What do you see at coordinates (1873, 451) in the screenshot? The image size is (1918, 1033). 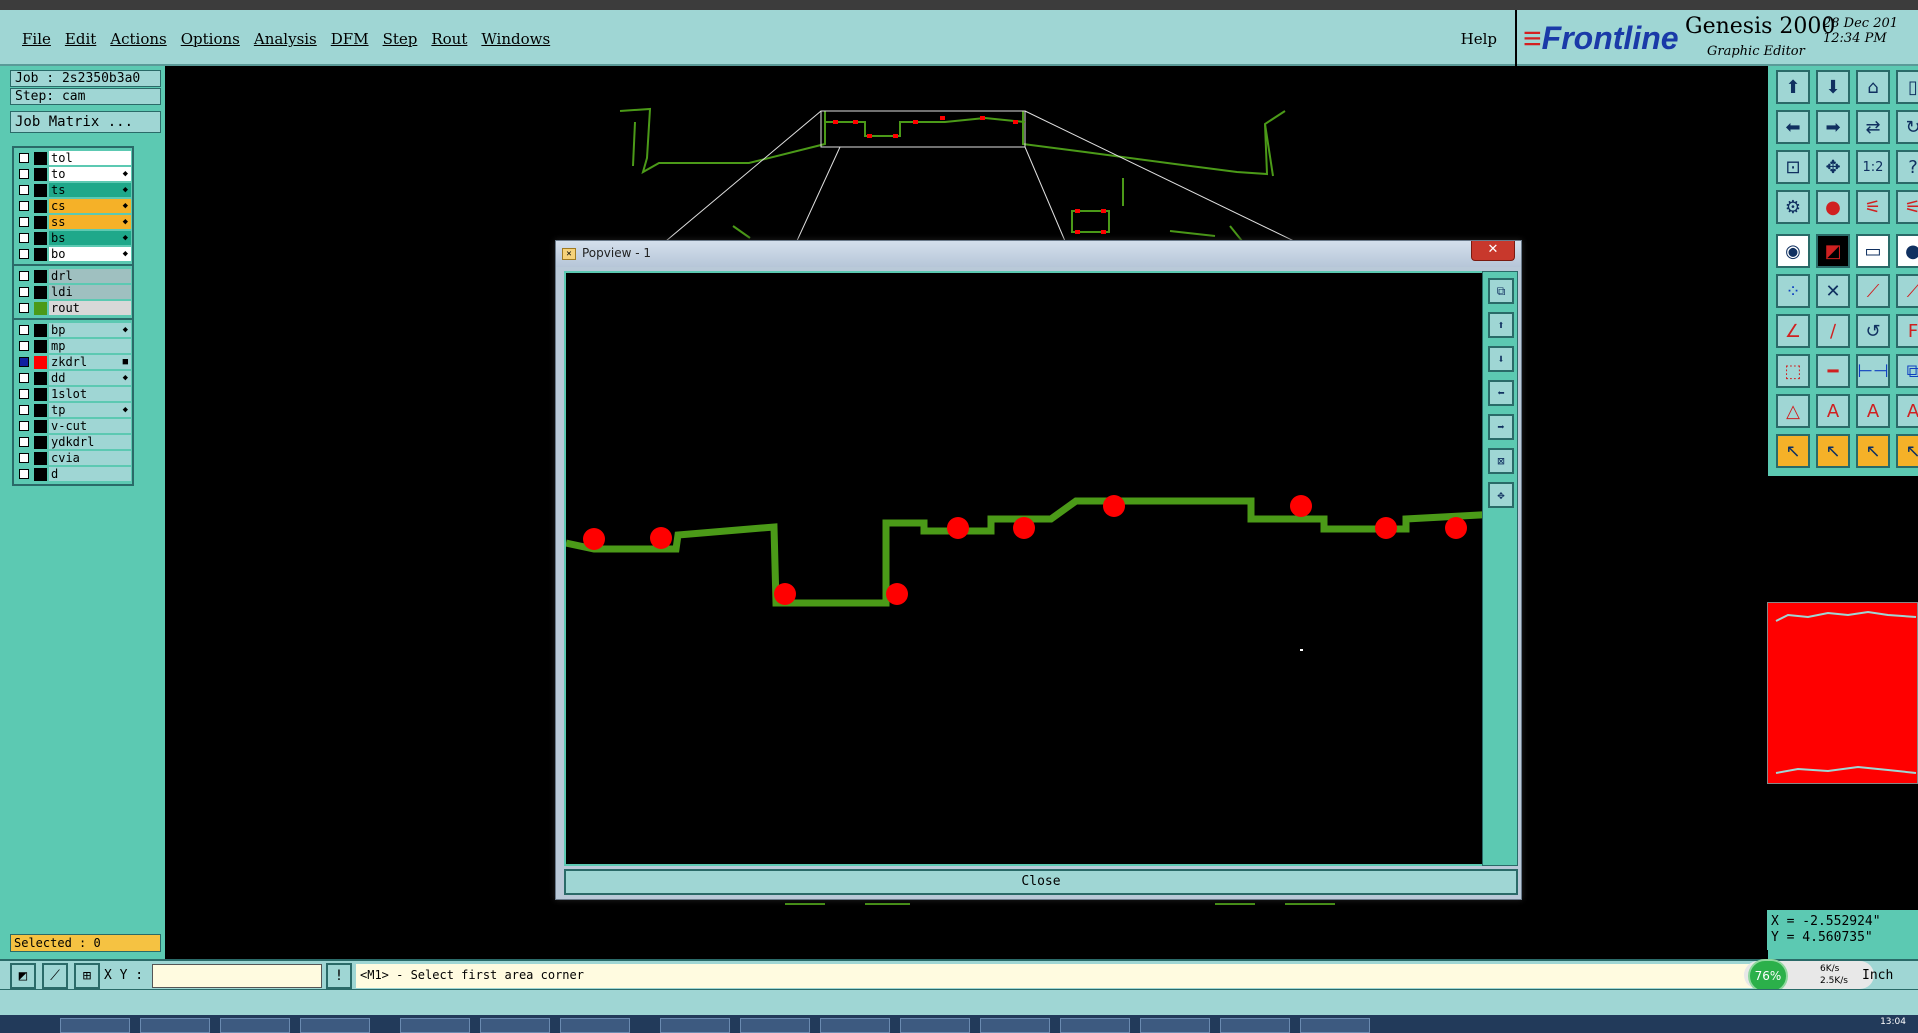 I see `pointer3-icon: ↖` at bounding box center [1873, 451].